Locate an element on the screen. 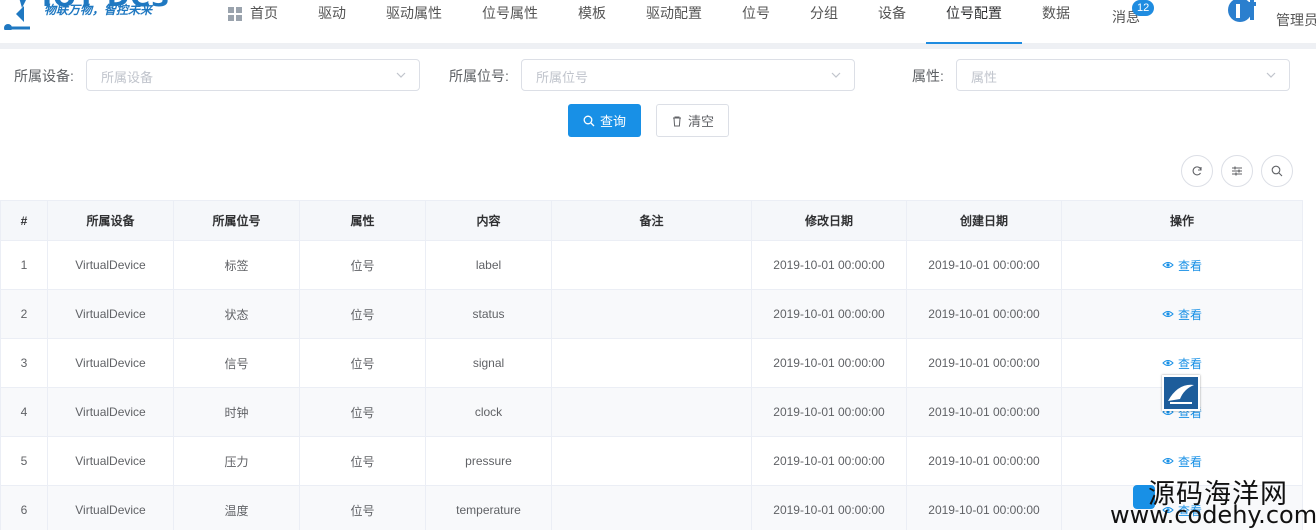 This screenshot has height=530, width=1316. nav-item-0: 首页 is located at coordinates (253, 22).